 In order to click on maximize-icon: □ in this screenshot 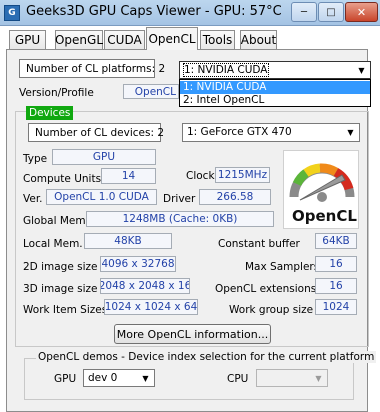, I will do `click(331, 12)`.